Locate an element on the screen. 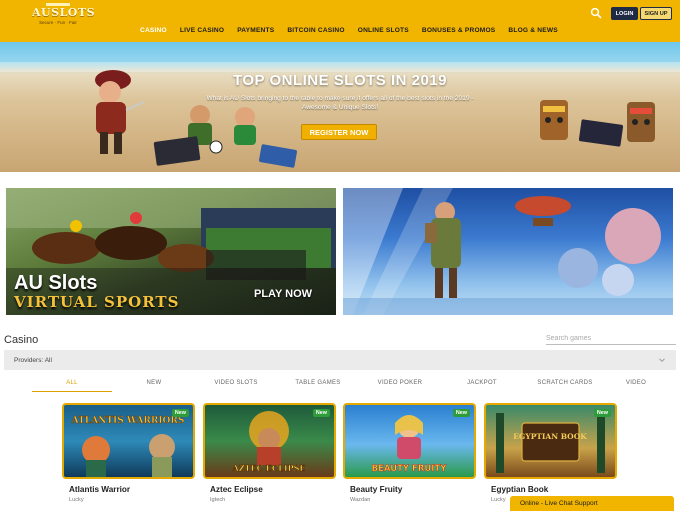 This screenshot has height=511, width=680. game-card: AZTEC ECLIPSE New Aztec Eclipse Igtech is located at coordinates (269, 457).